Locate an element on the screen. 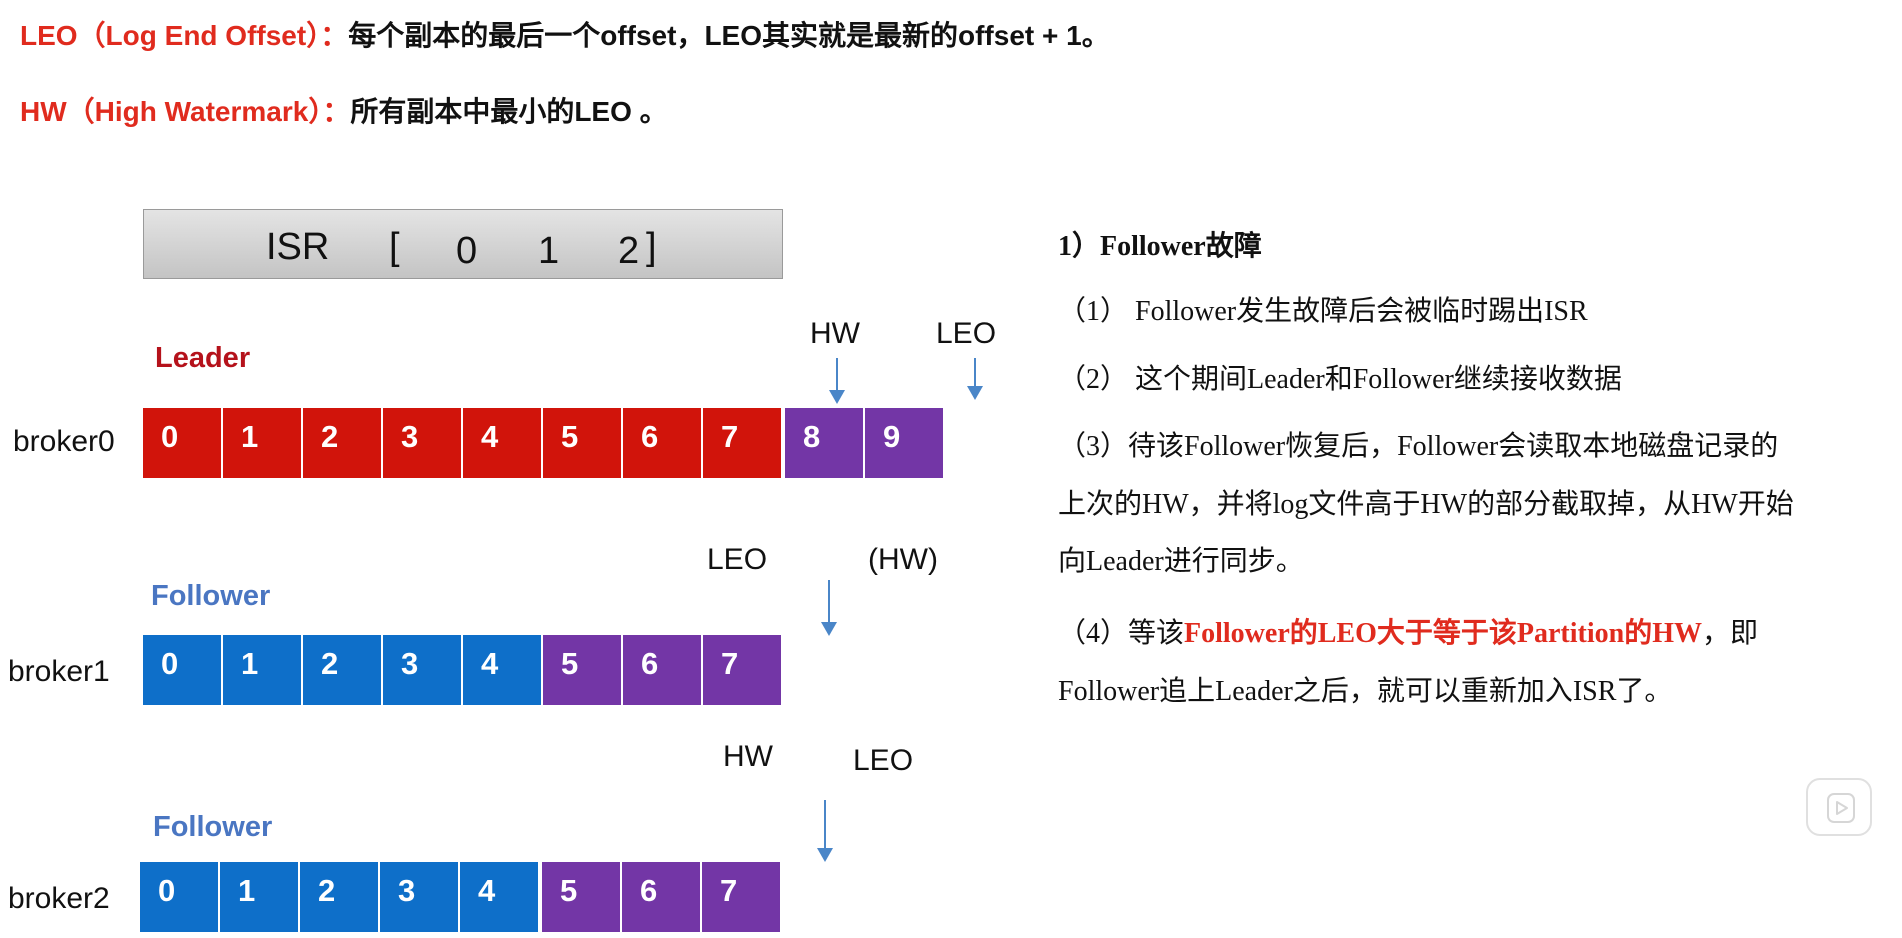 The height and width of the screenshot is (938, 1902). broker2-leo-marker: LEO is located at coordinates (883, 760).